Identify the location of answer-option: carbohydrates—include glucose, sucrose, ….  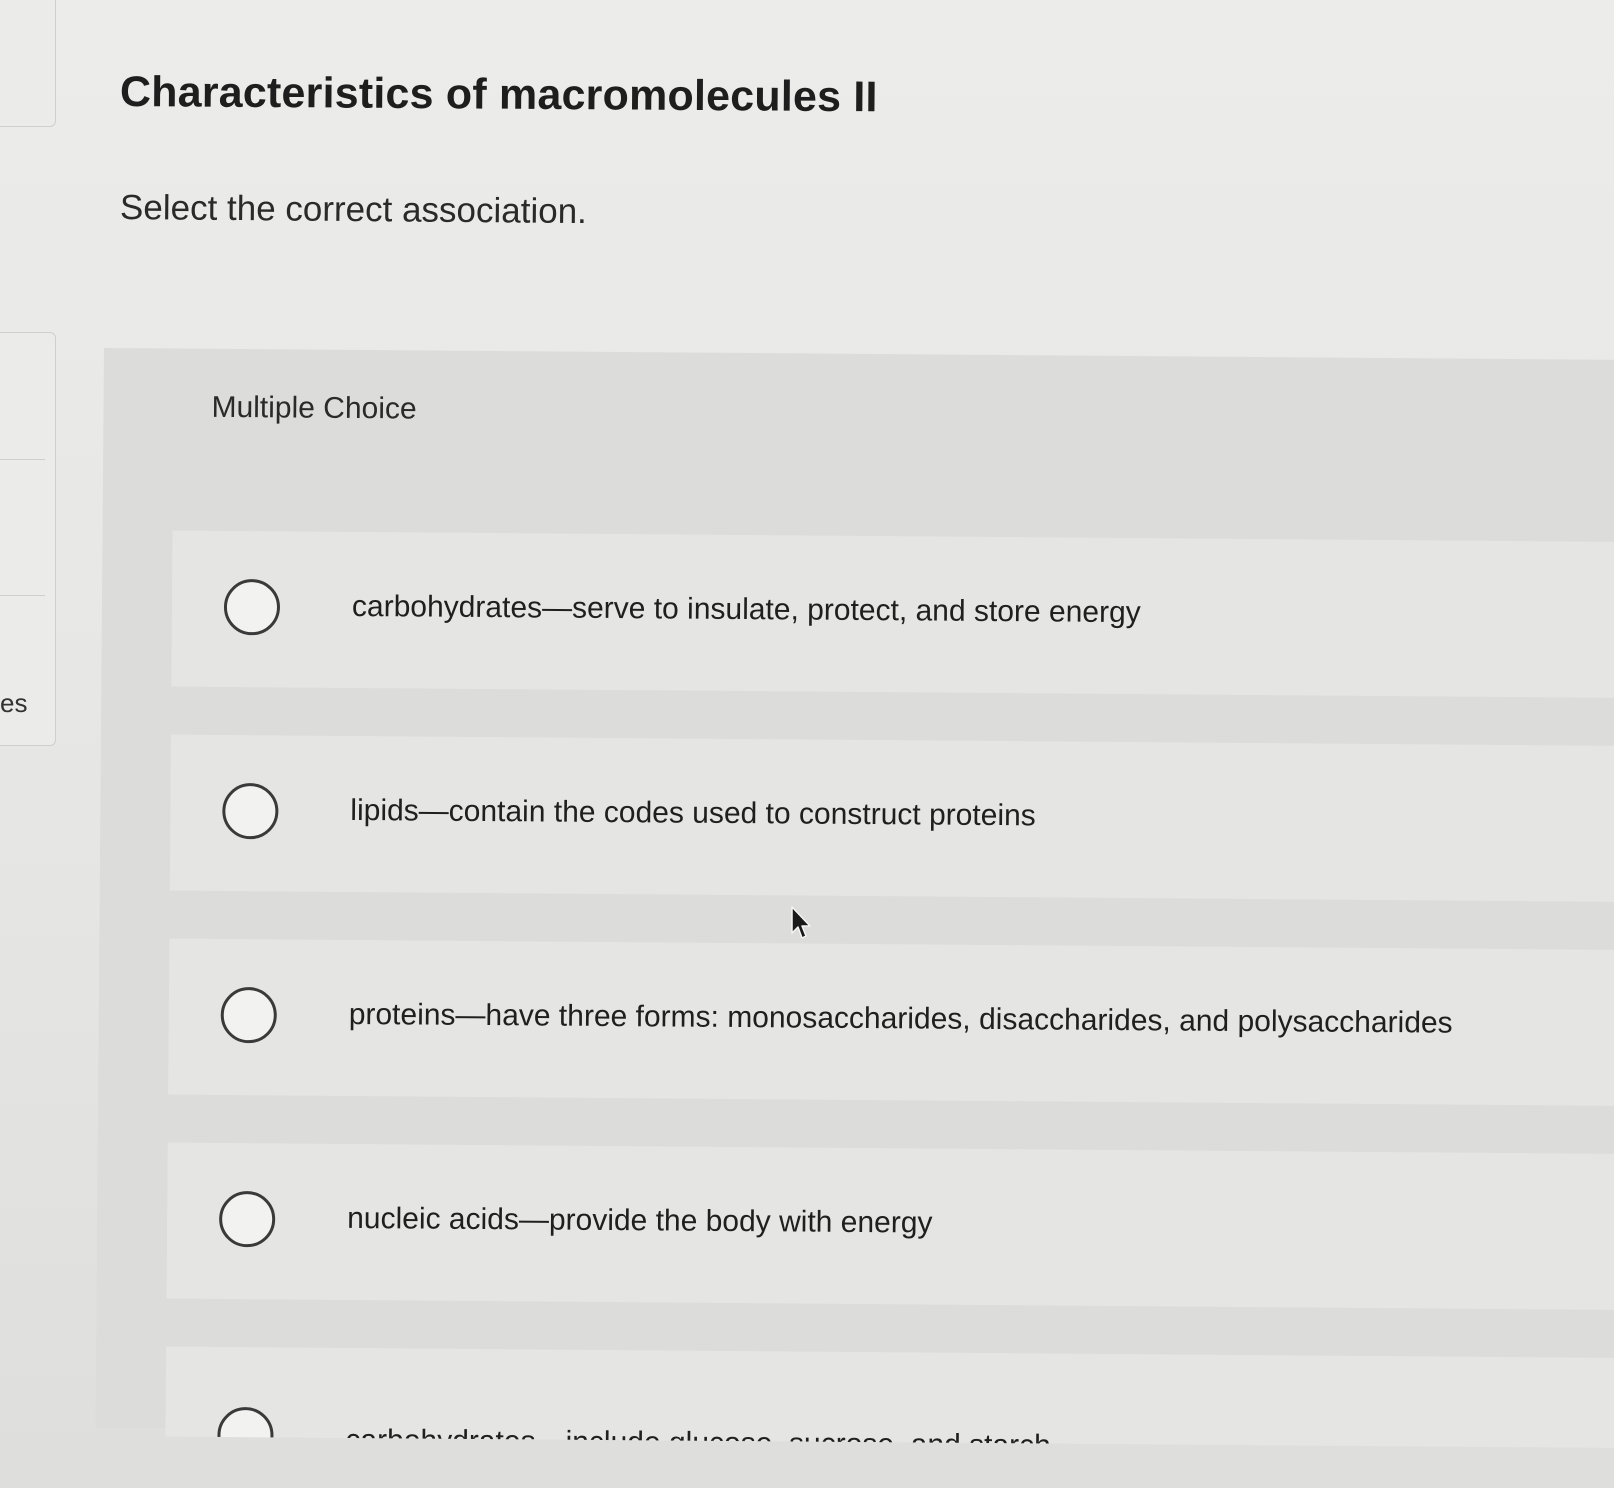
(889, 1397).